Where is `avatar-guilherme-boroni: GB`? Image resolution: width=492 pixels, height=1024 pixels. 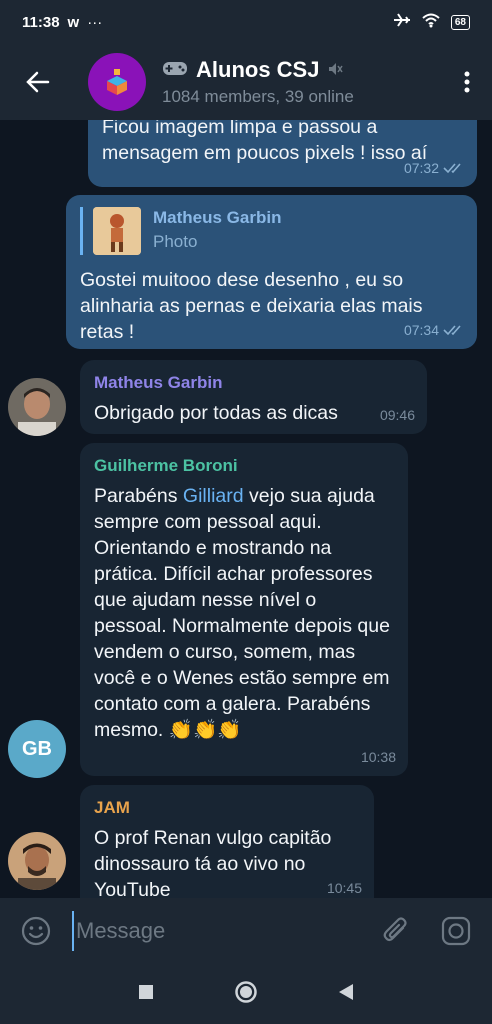 avatar-guilherme-boroni: GB is located at coordinates (37, 749).